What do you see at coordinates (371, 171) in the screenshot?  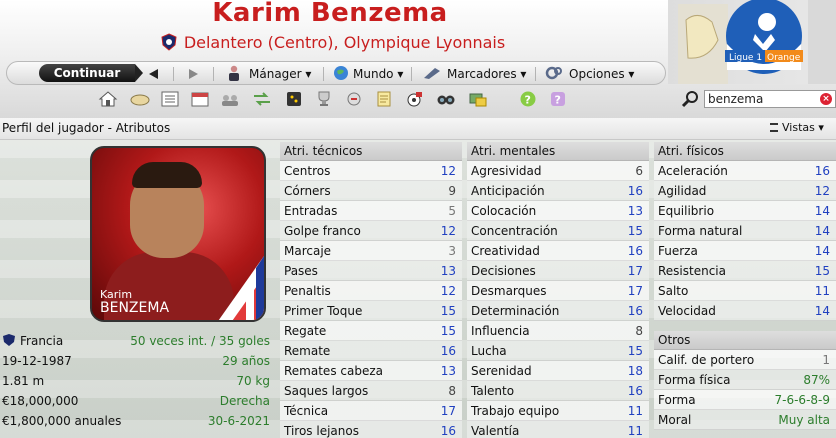 I see `technical-attribute-row: Centros 12` at bounding box center [371, 171].